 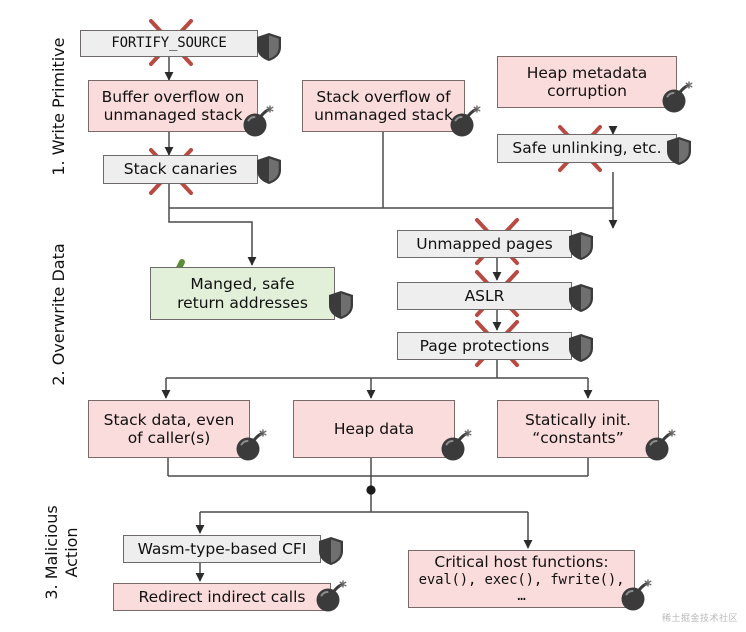 I want to click on node-safe-unlinking: Safe unlinking, etc., so click(x=587, y=148).